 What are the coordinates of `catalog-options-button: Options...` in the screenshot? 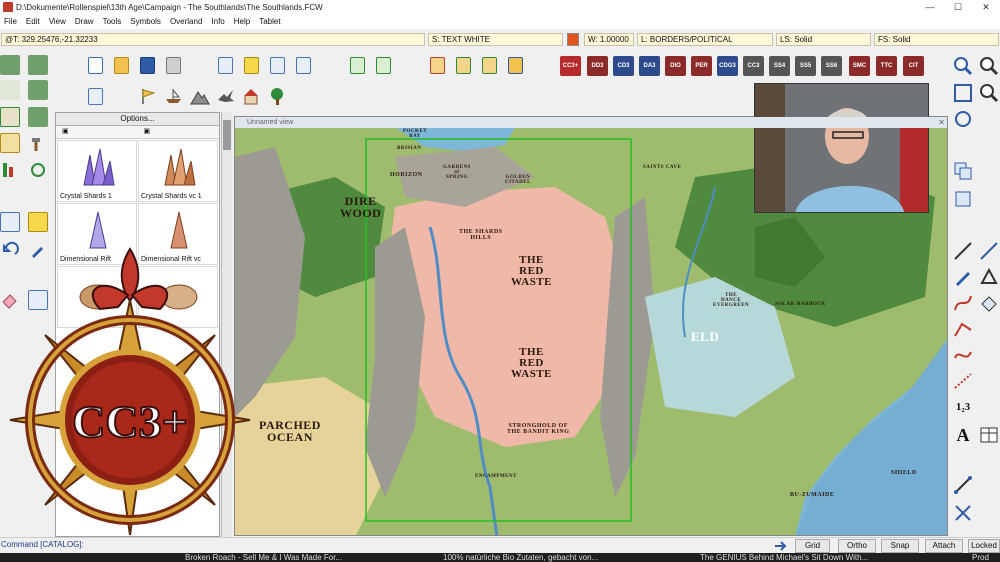 It's located at (137, 119).